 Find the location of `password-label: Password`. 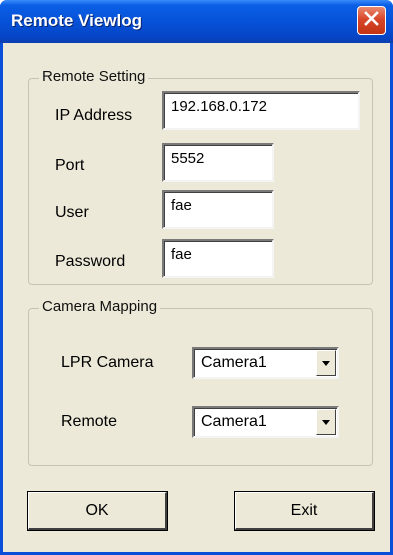

password-label: Password is located at coordinates (90, 261).